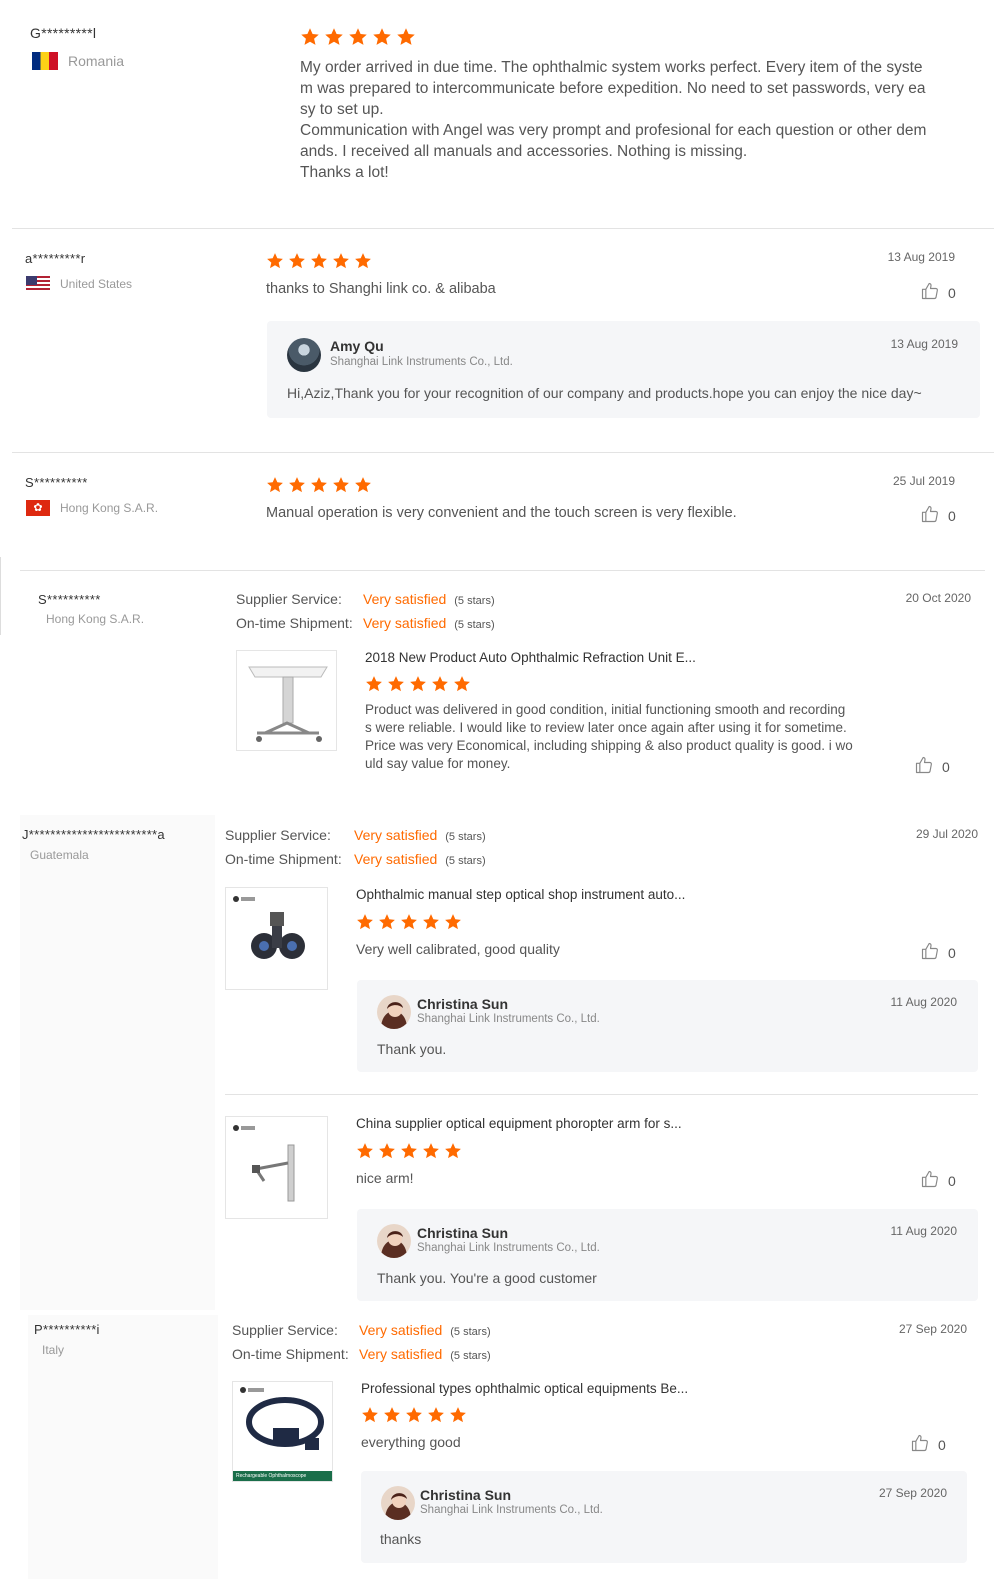  What do you see at coordinates (0, 596) in the screenshot?
I see `left-edge-line` at bounding box center [0, 596].